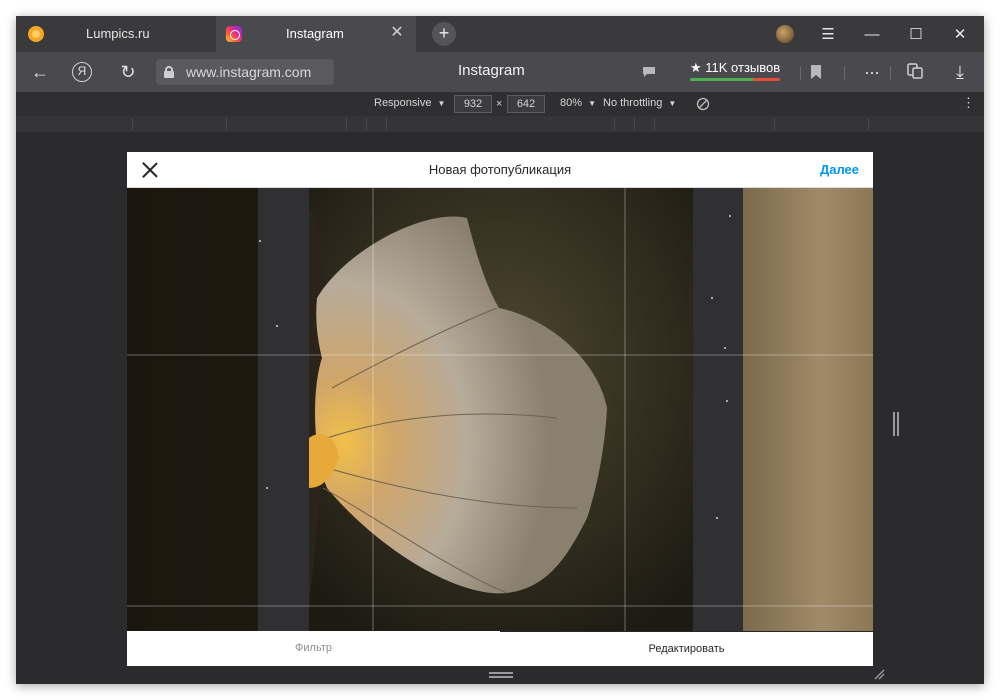 This screenshot has width=1000, height=700. I want to click on tab-filter: Фильтр, so click(313, 648).